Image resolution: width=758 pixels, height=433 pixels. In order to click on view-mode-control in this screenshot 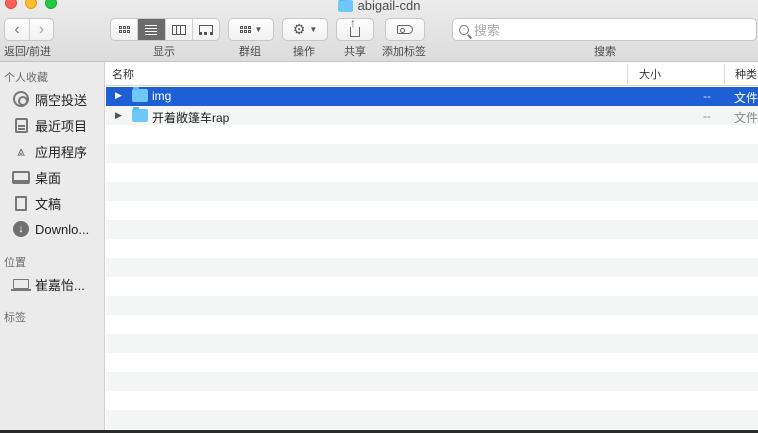, I will do `click(165, 29)`.